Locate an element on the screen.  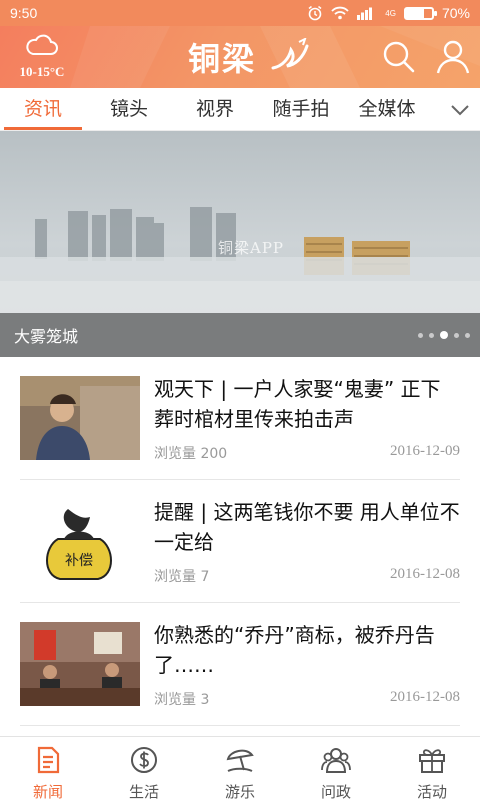
signal-icon is located at coordinates (365, 13).